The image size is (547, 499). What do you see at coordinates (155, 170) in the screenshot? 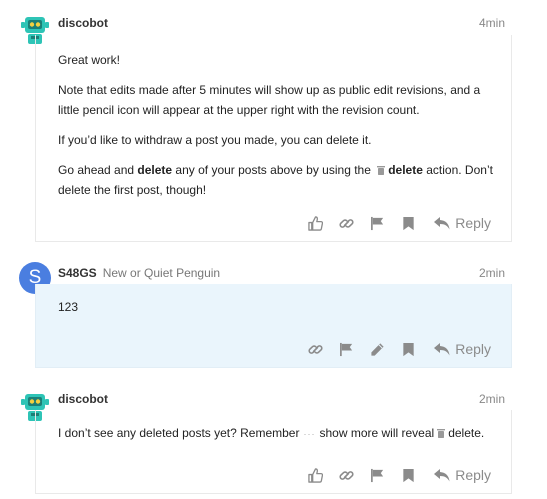
I see `bold-delete: delete` at bounding box center [155, 170].